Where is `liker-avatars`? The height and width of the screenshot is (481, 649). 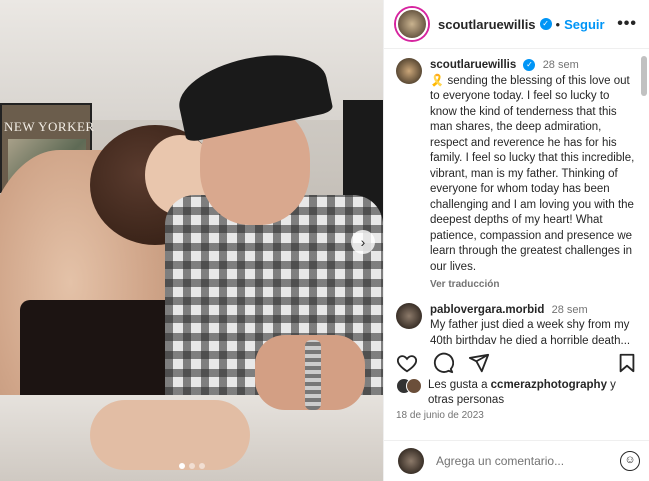 liker-avatars is located at coordinates (409, 393).